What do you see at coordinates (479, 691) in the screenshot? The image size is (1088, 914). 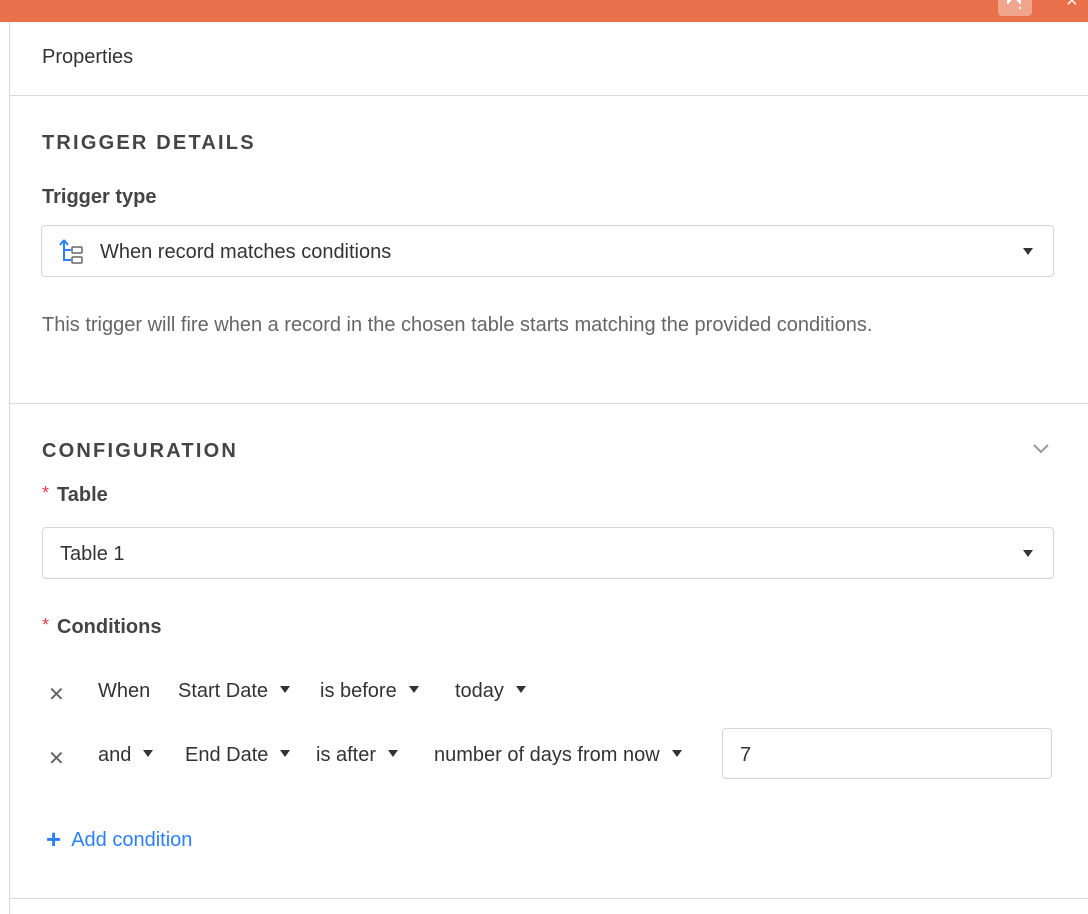 I see `condition-value: today` at bounding box center [479, 691].